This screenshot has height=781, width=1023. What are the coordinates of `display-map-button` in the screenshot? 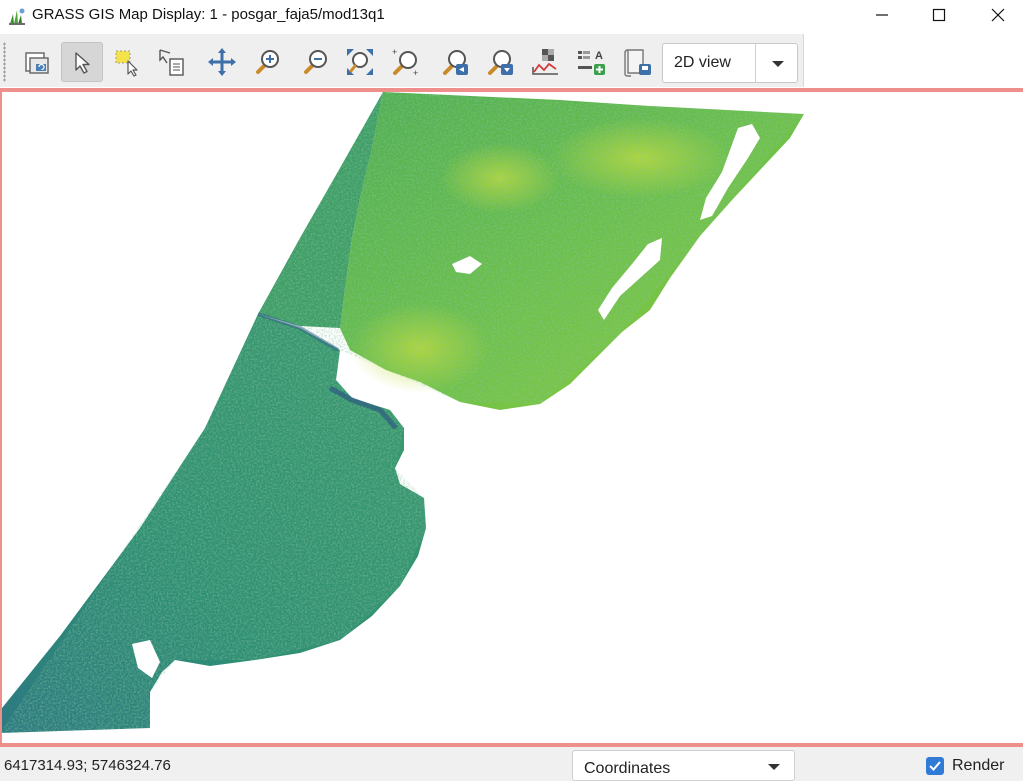 It's located at (37, 62).